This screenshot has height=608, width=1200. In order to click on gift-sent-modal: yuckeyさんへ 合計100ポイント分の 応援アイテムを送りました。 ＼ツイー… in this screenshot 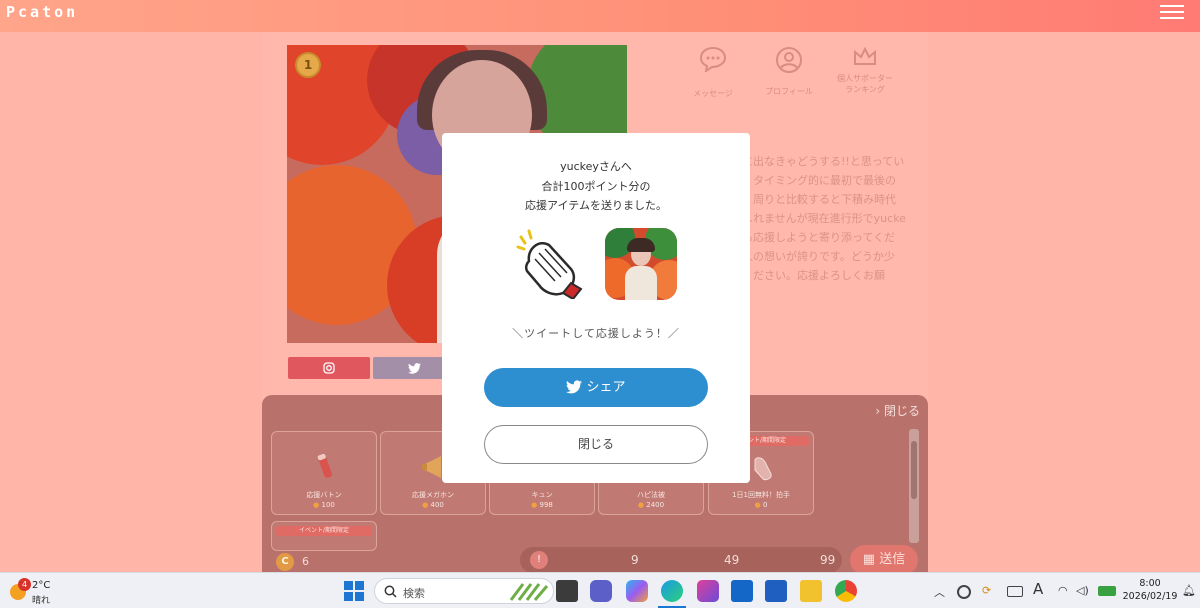, I will do `click(596, 308)`.